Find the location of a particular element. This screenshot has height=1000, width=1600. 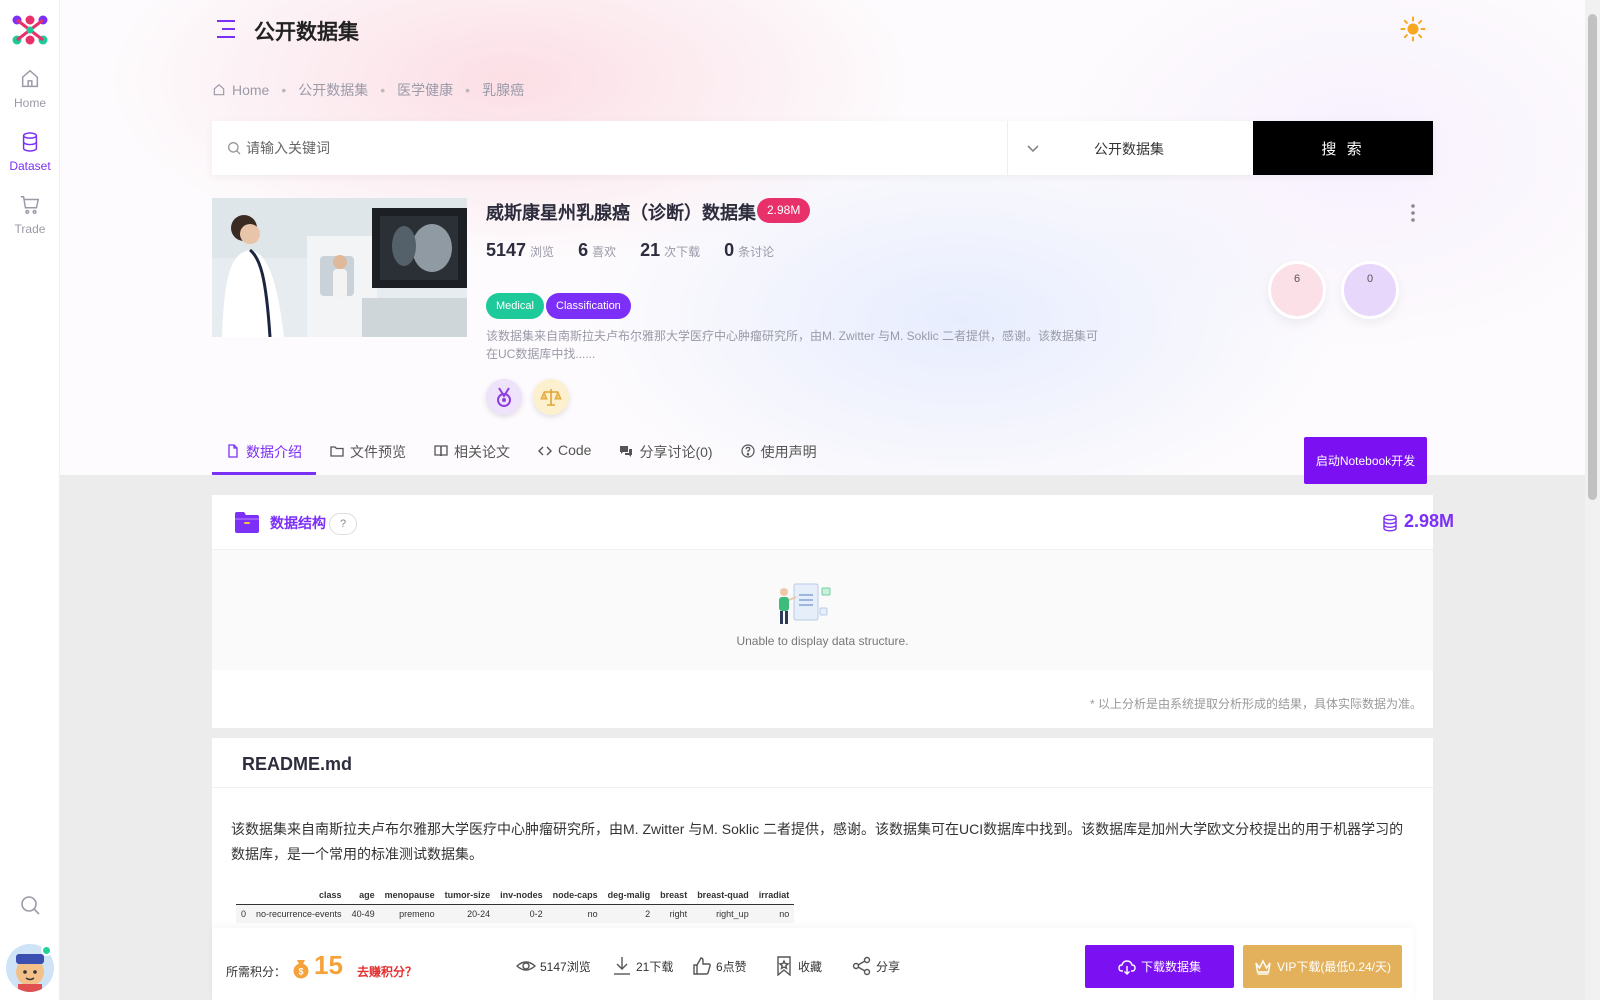

license-badge is located at coordinates (551, 397).